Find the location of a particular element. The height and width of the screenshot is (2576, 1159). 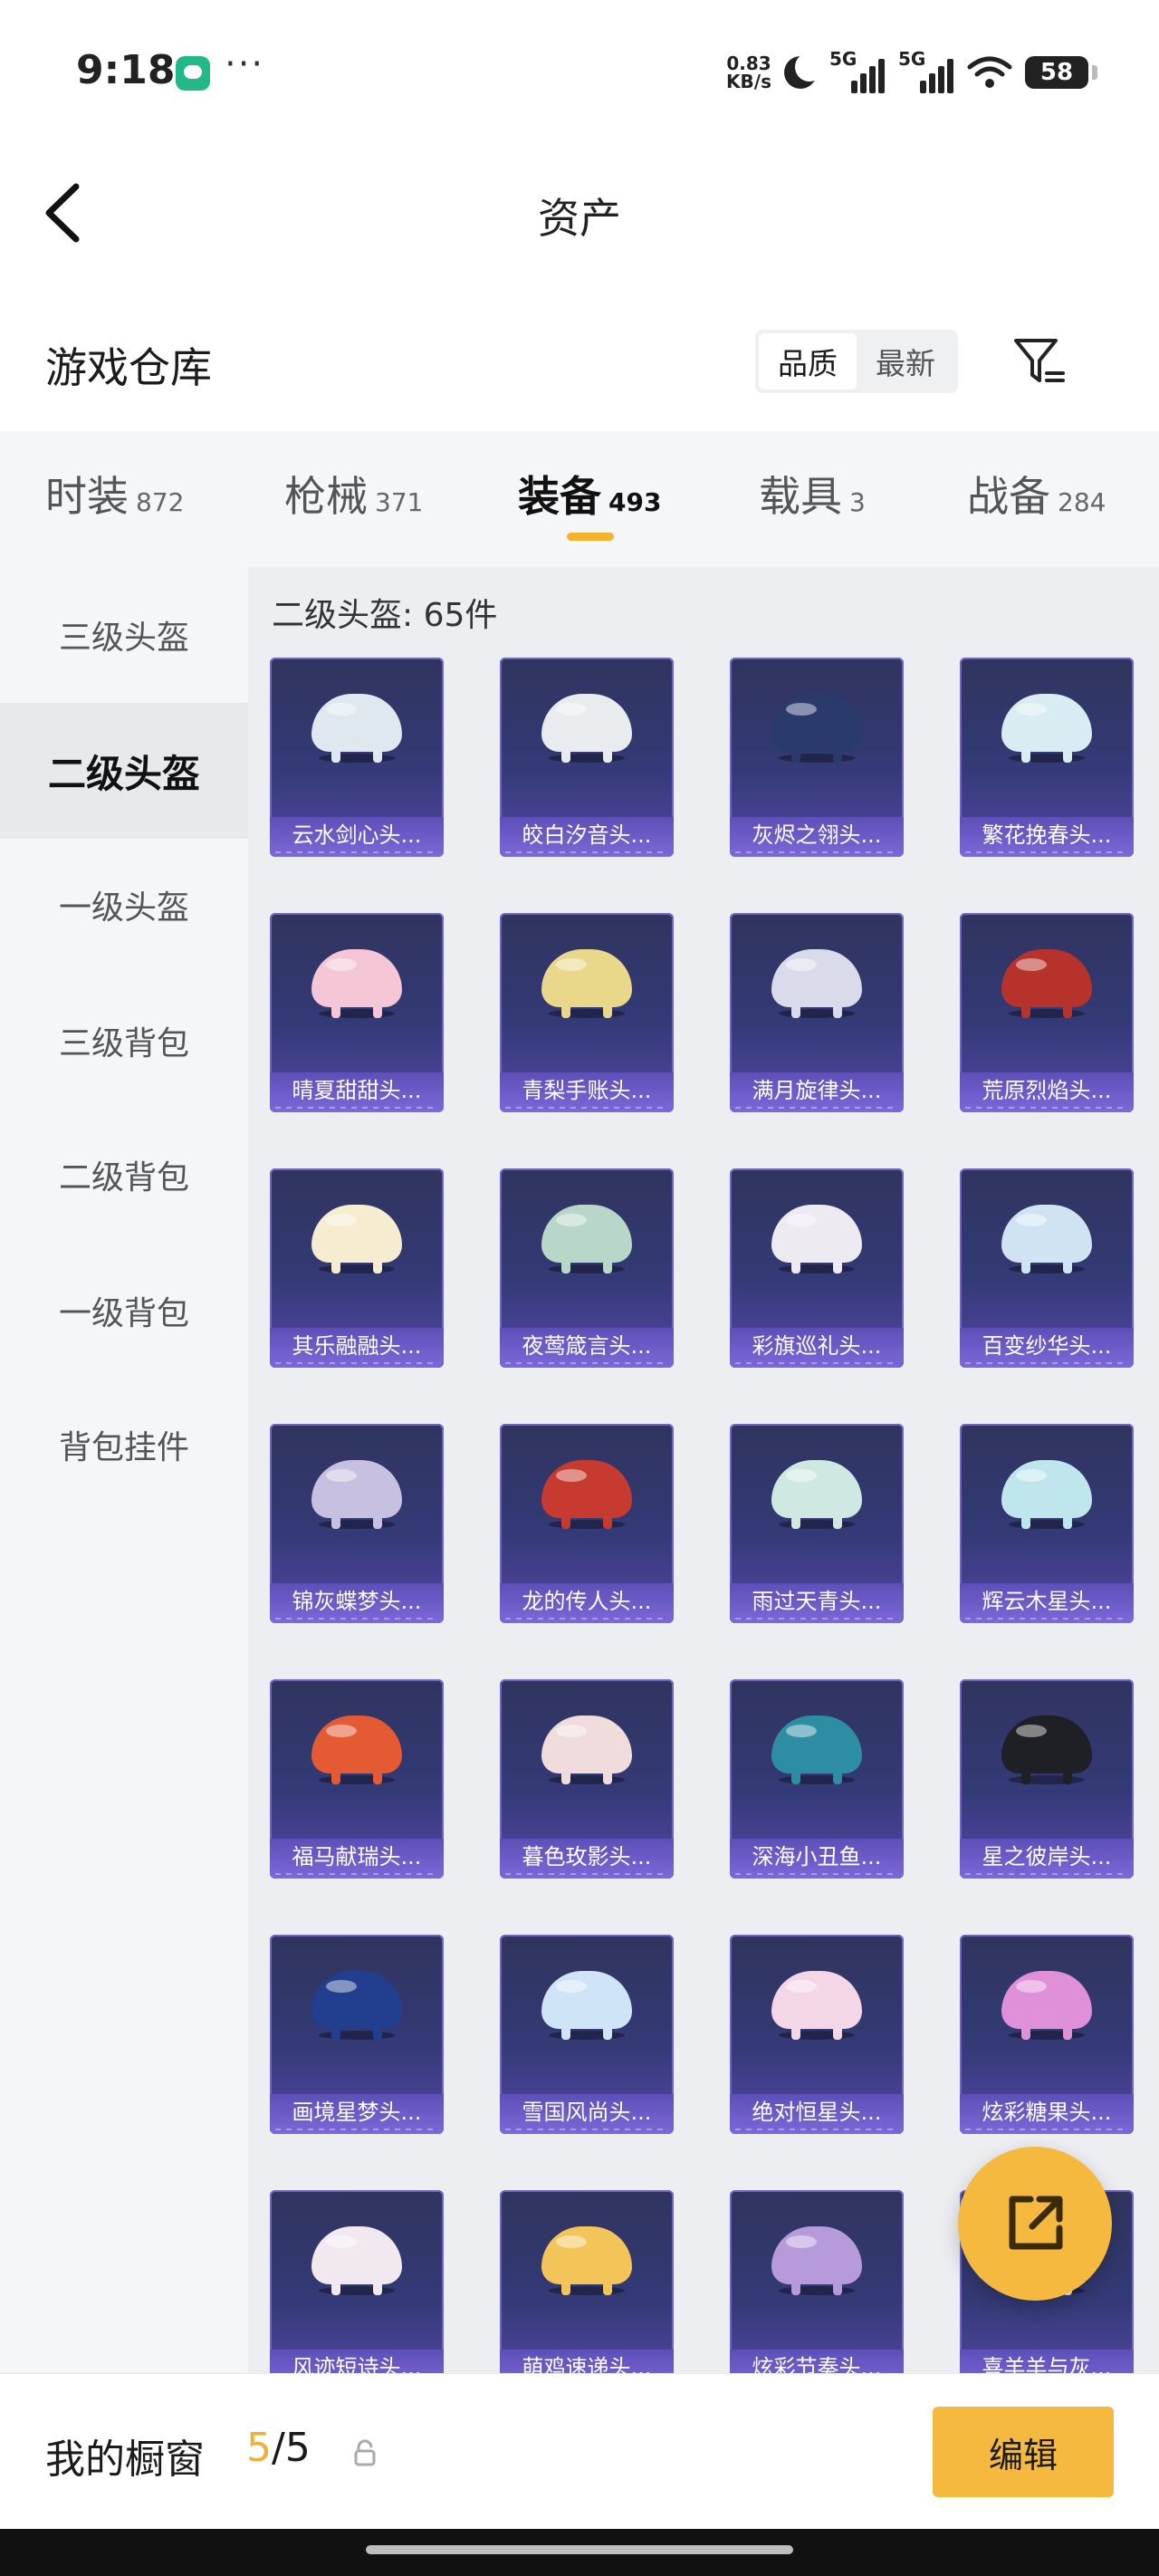

tab-label: 枪械 is located at coordinates (326, 496).